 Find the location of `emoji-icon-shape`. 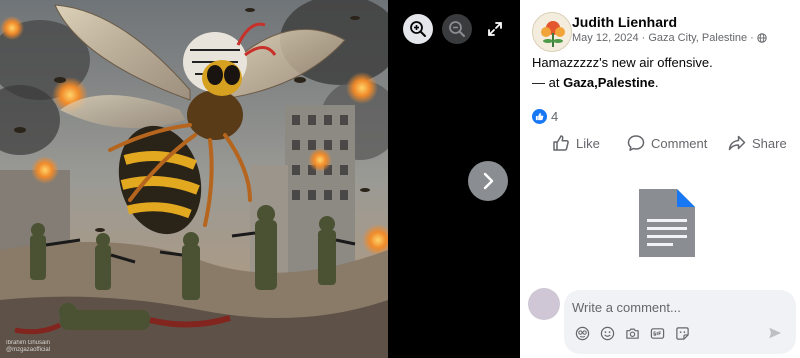

emoji-icon-shape is located at coordinates (607, 333).